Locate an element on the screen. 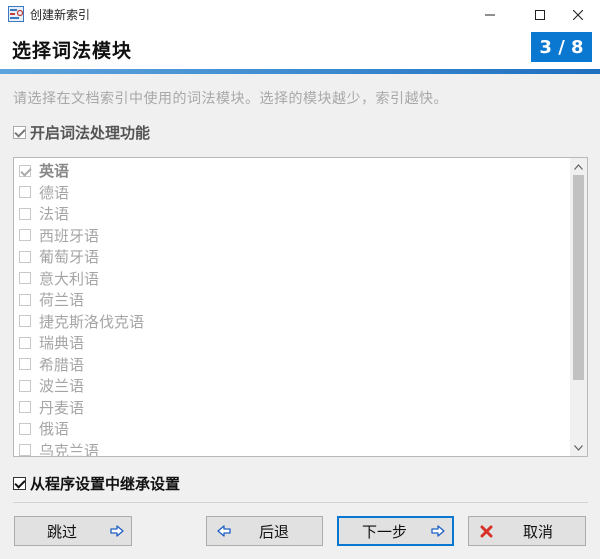 This screenshot has height=559, width=600. header-accent-bar is located at coordinates (300, 71).